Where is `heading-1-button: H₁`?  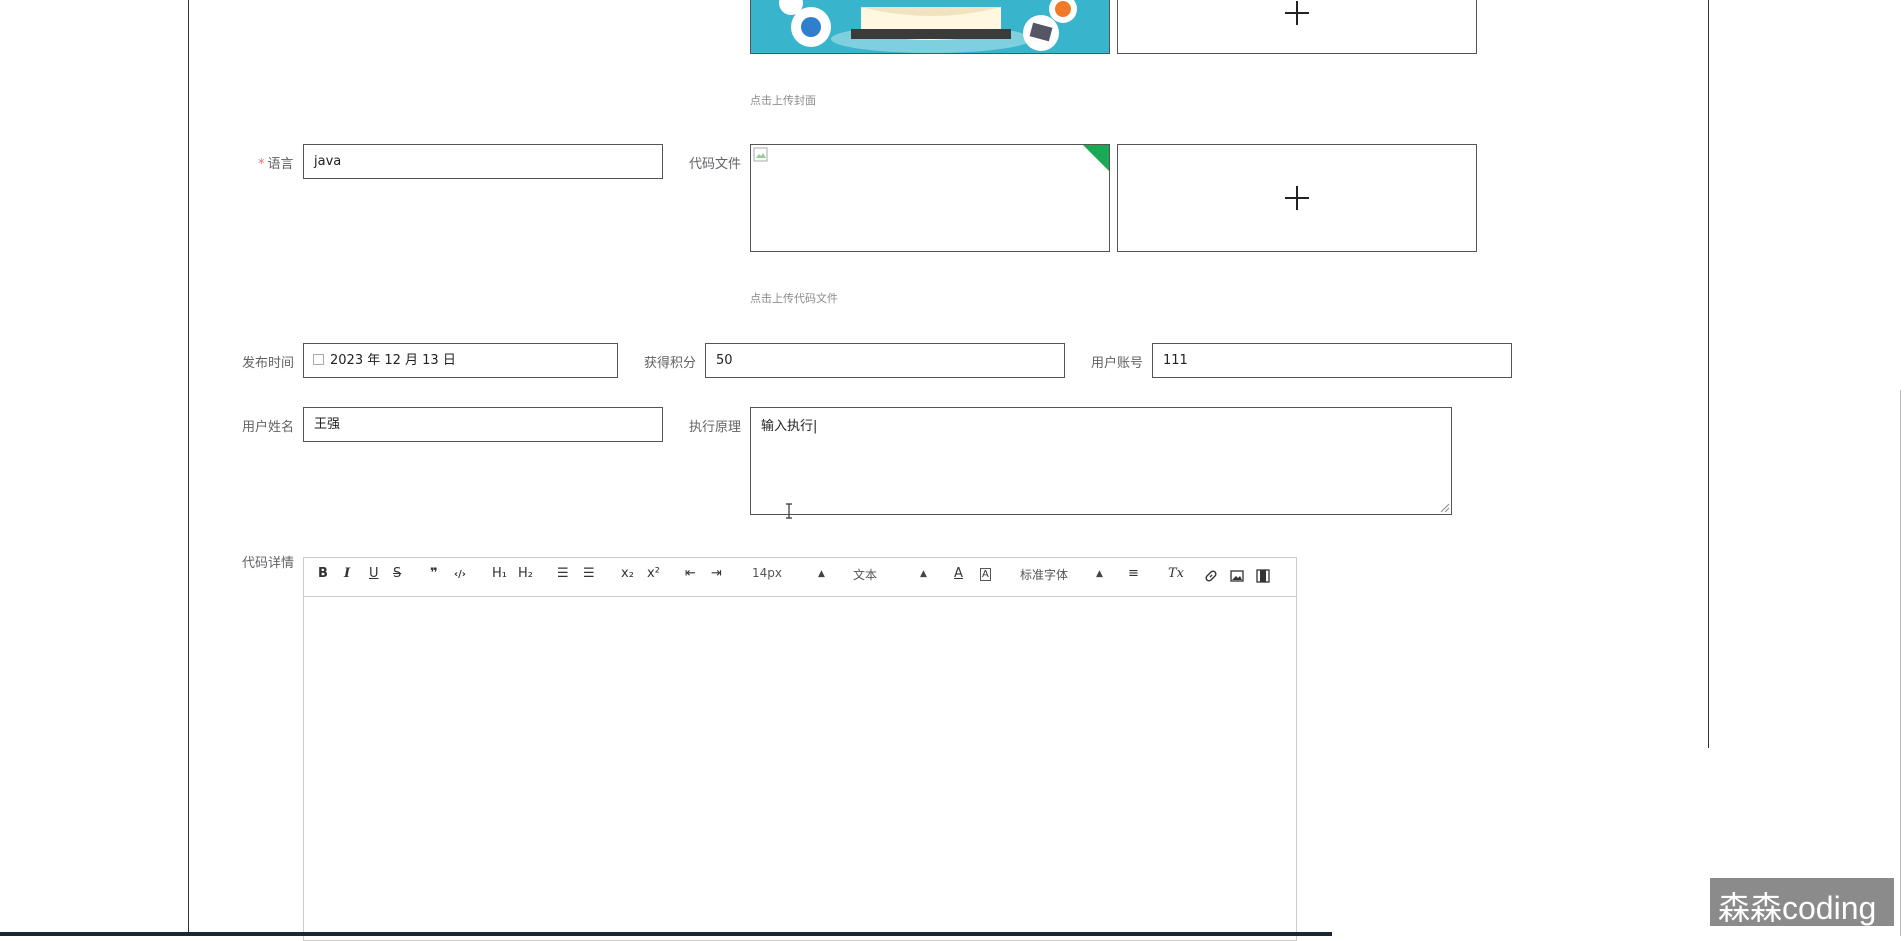 heading-1-button: H₁ is located at coordinates (499, 573).